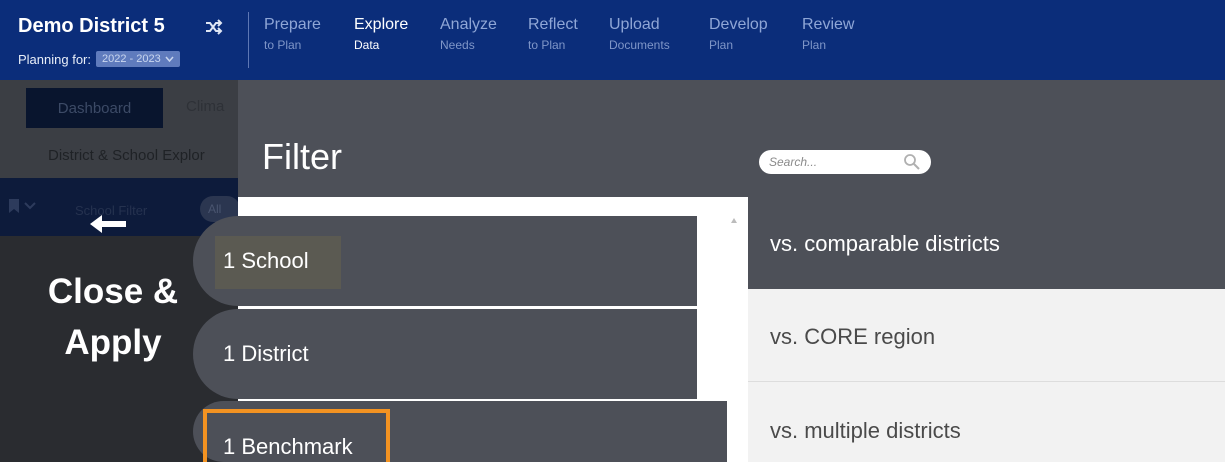  I want to click on nav-main-label: Explore, so click(381, 24).